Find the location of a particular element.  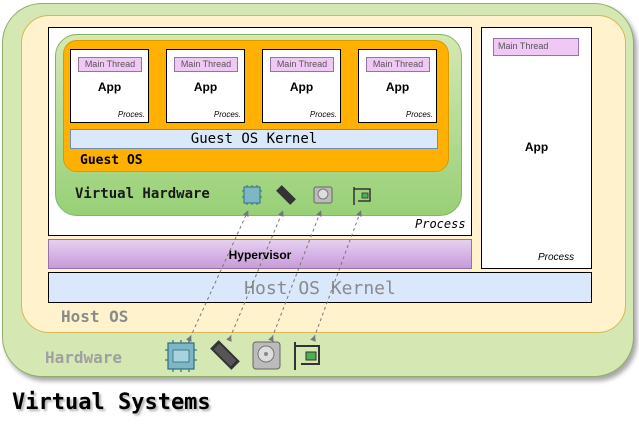

disk-mapping-arrow is located at coordinates (295, 276).